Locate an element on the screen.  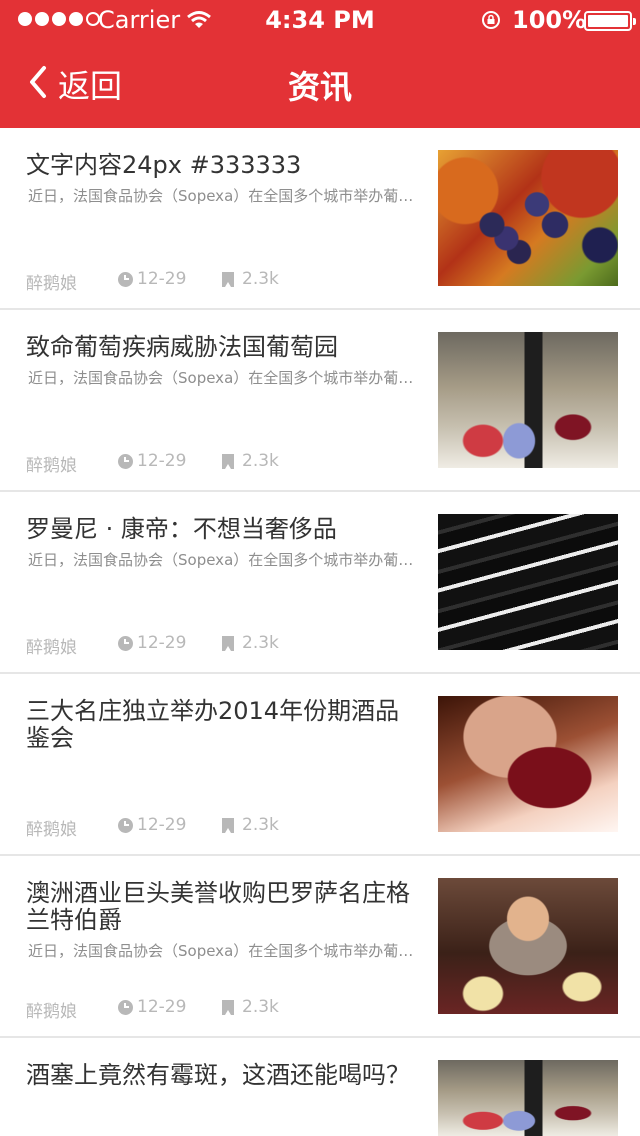
navigation-bar: 返回 资讯 is located at coordinates (320, 84).